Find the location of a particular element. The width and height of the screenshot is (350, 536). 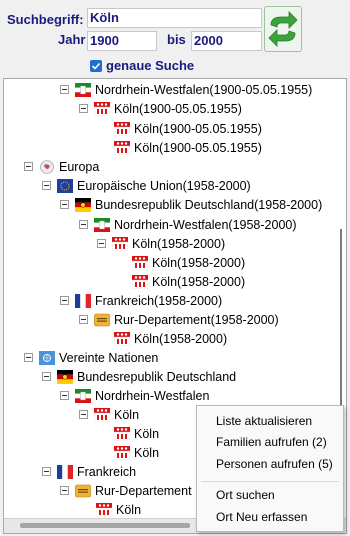

tree-node-rur: Rur-Departement is located at coordinates (126, 490).